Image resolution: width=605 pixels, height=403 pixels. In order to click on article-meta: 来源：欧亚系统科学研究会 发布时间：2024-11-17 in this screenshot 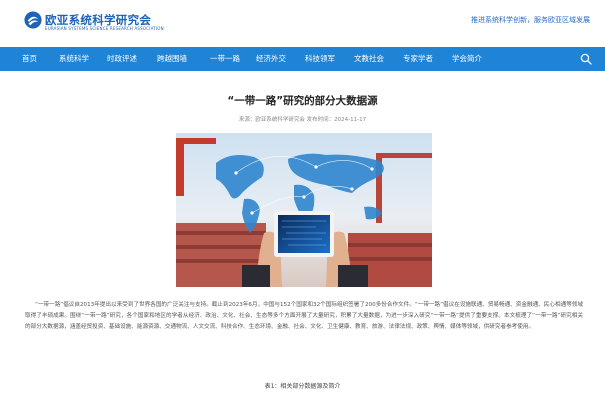, I will do `click(302, 120)`.